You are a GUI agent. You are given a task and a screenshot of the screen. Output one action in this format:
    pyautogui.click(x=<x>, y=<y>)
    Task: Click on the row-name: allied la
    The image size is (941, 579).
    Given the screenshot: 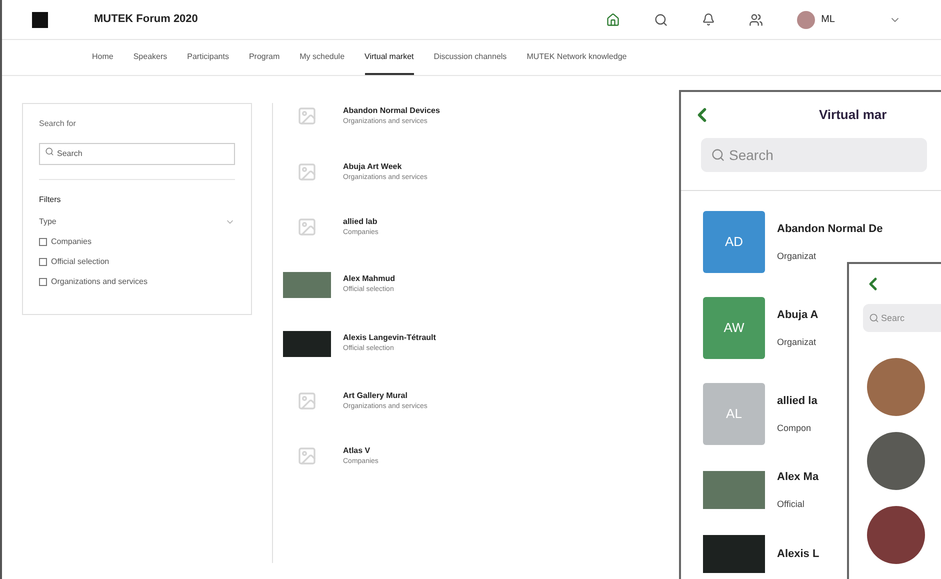 What is the action you would take?
    pyautogui.click(x=797, y=401)
    